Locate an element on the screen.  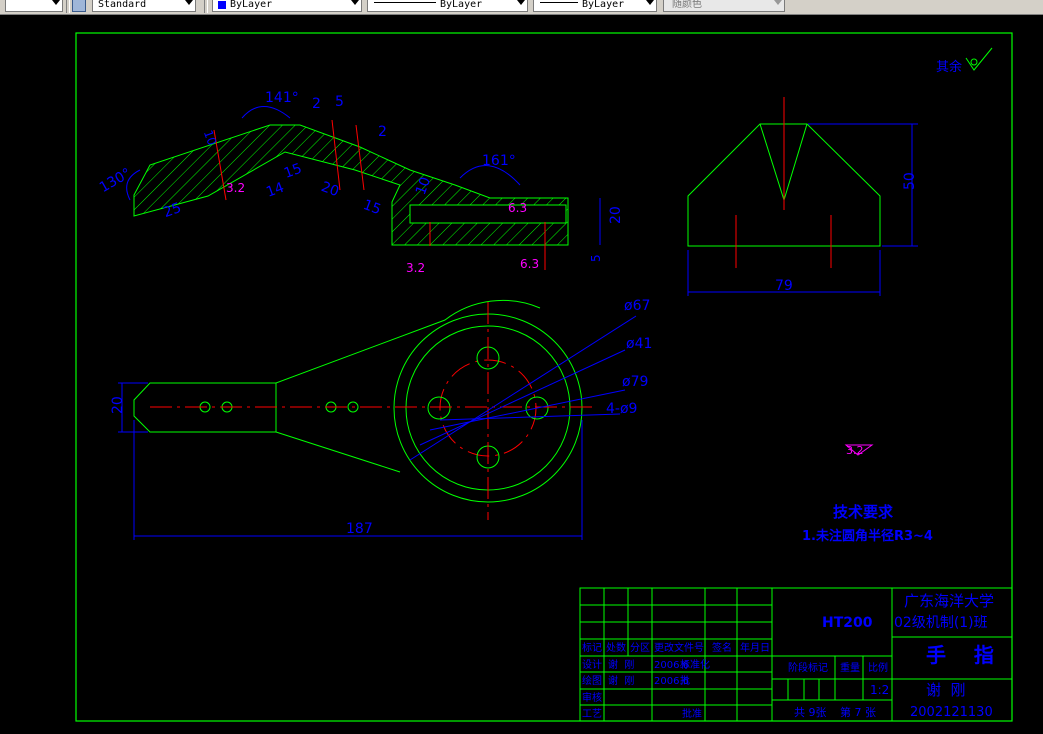
class-label: 02级机制(1)班 is located at coordinates (941, 623).